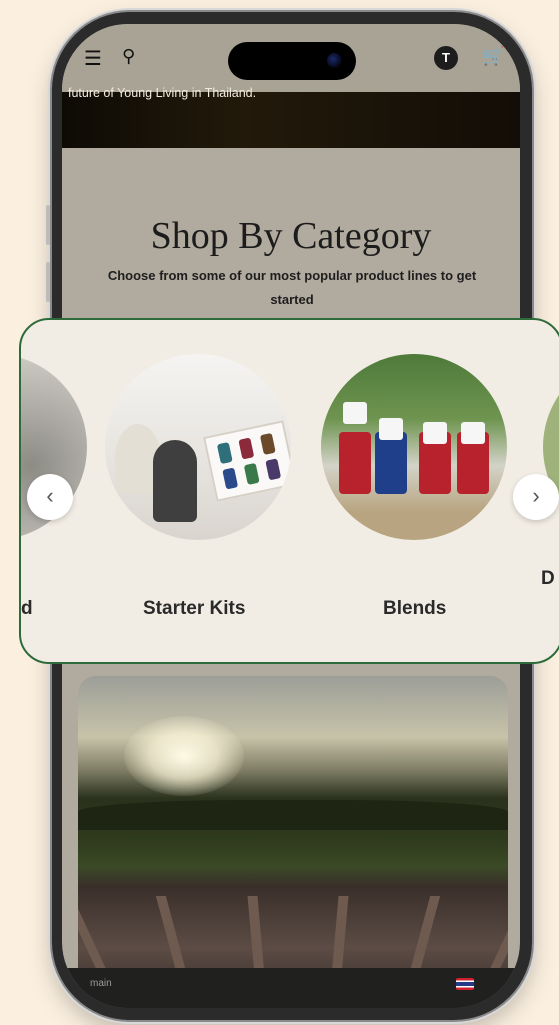 This screenshot has width=559, height=1025. What do you see at coordinates (128, 56) in the screenshot?
I see `search-icon: ⚲` at bounding box center [128, 56].